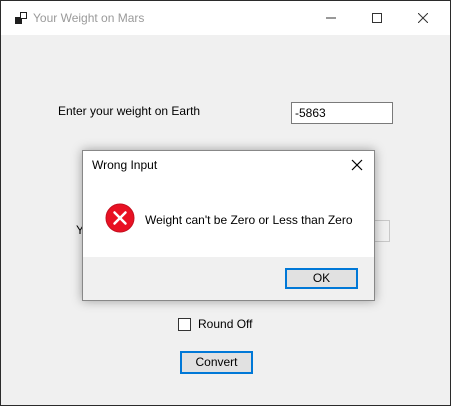  What do you see at coordinates (225, 18) in the screenshot?
I see `title-bar: Your Weight on Mars` at bounding box center [225, 18].